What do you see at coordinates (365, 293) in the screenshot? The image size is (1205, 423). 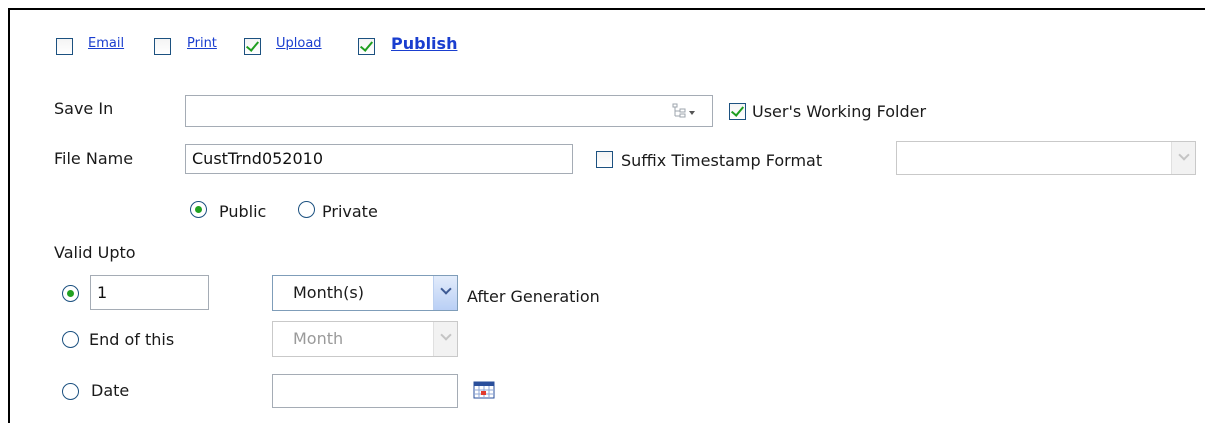 I see `duration-unit-select: Month(s)` at bounding box center [365, 293].